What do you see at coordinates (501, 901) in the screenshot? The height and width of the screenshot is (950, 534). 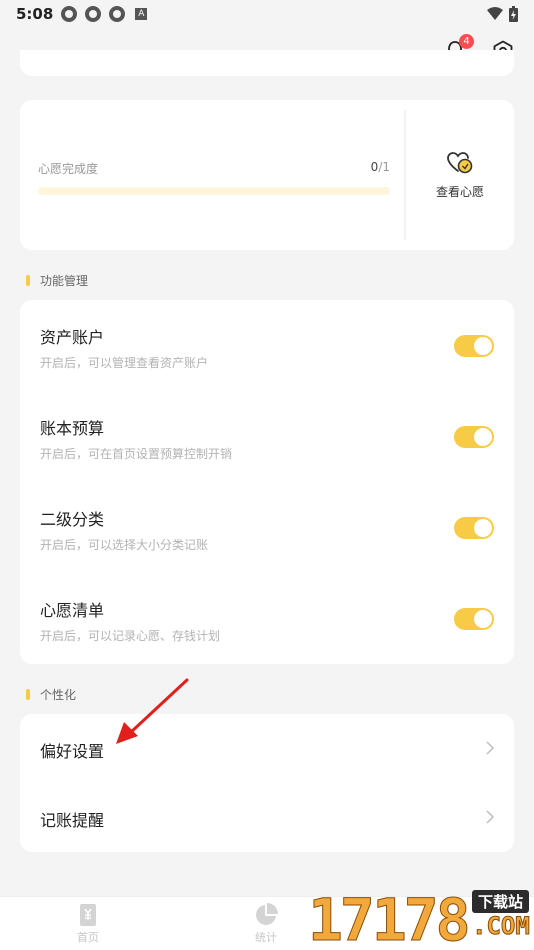 I see `watermark-tag: 下载站` at bounding box center [501, 901].